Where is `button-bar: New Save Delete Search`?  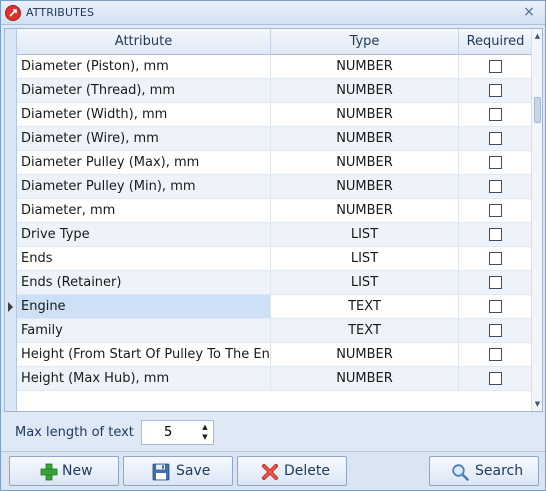 button-bar: New Save Delete Search is located at coordinates (273, 470).